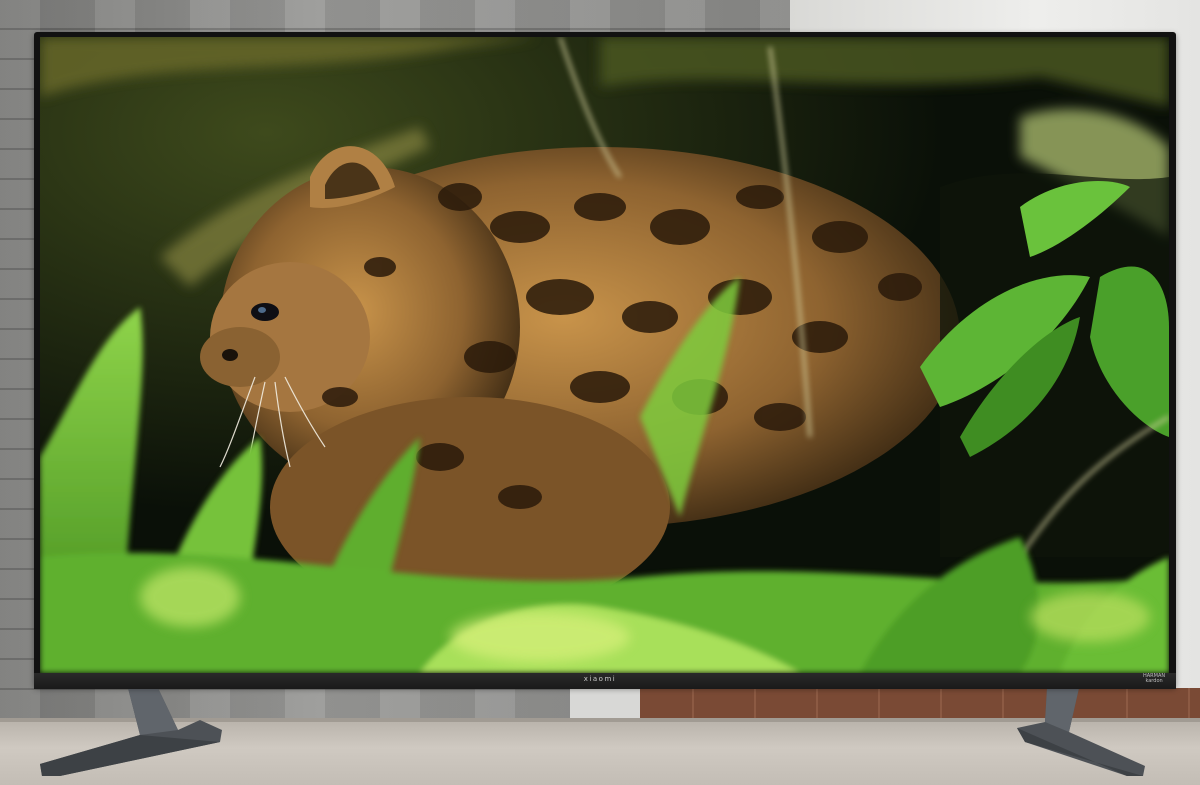 Image resolution: width=1200 pixels, height=785 pixels. I want to click on brand-logo: xiaomi, so click(600, 679).